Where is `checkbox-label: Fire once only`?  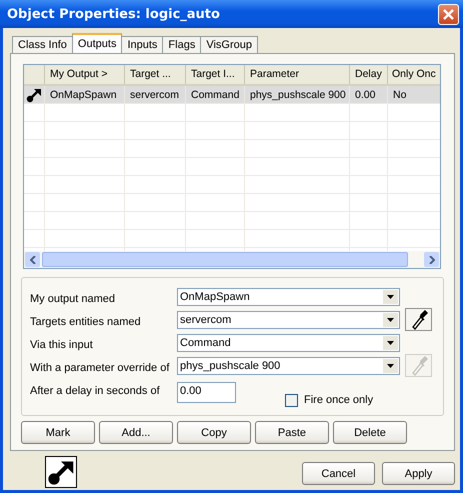 checkbox-label: Fire once only is located at coordinates (339, 400).